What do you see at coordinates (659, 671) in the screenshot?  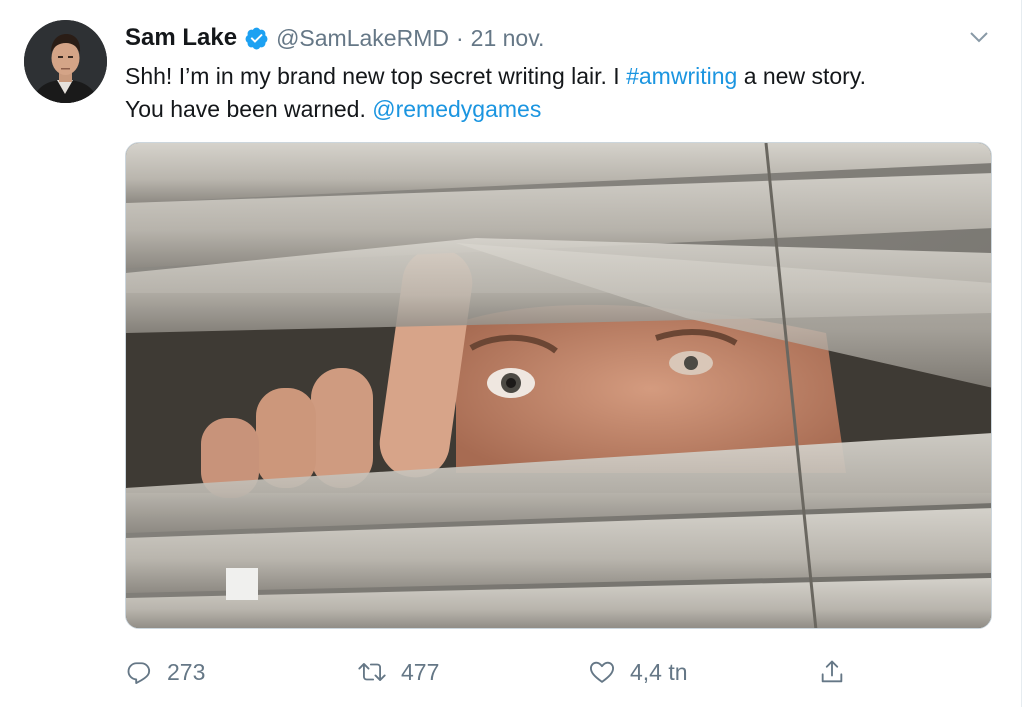 I see `like-count: 4,4 tn` at bounding box center [659, 671].